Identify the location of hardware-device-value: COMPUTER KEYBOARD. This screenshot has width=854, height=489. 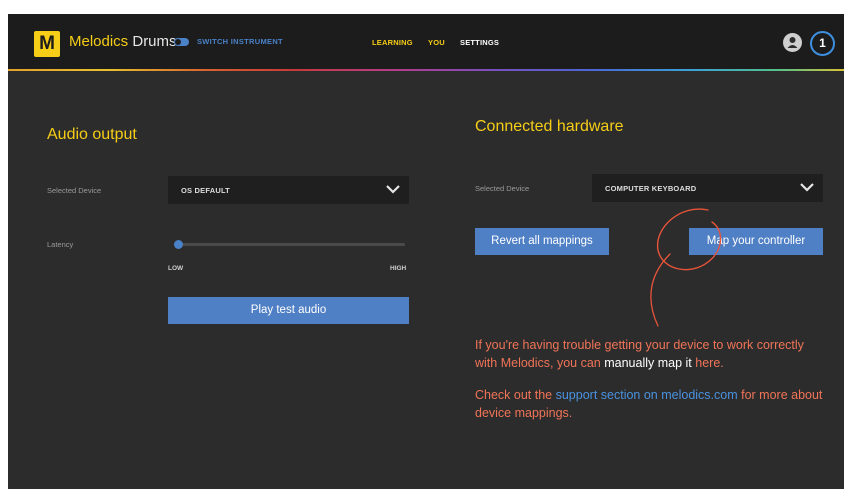
(651, 188).